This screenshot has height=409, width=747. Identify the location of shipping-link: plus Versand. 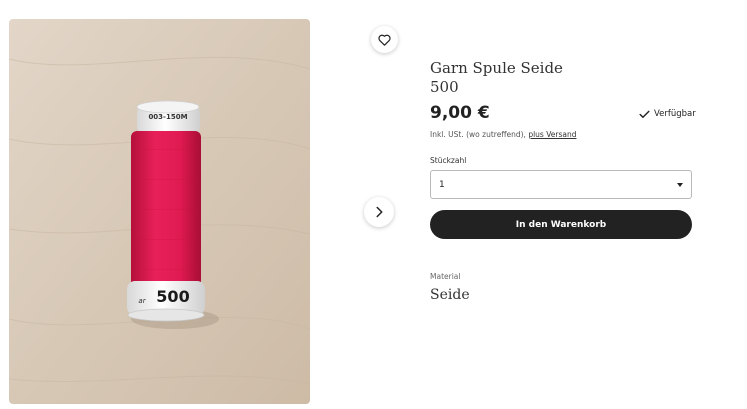
(552, 134).